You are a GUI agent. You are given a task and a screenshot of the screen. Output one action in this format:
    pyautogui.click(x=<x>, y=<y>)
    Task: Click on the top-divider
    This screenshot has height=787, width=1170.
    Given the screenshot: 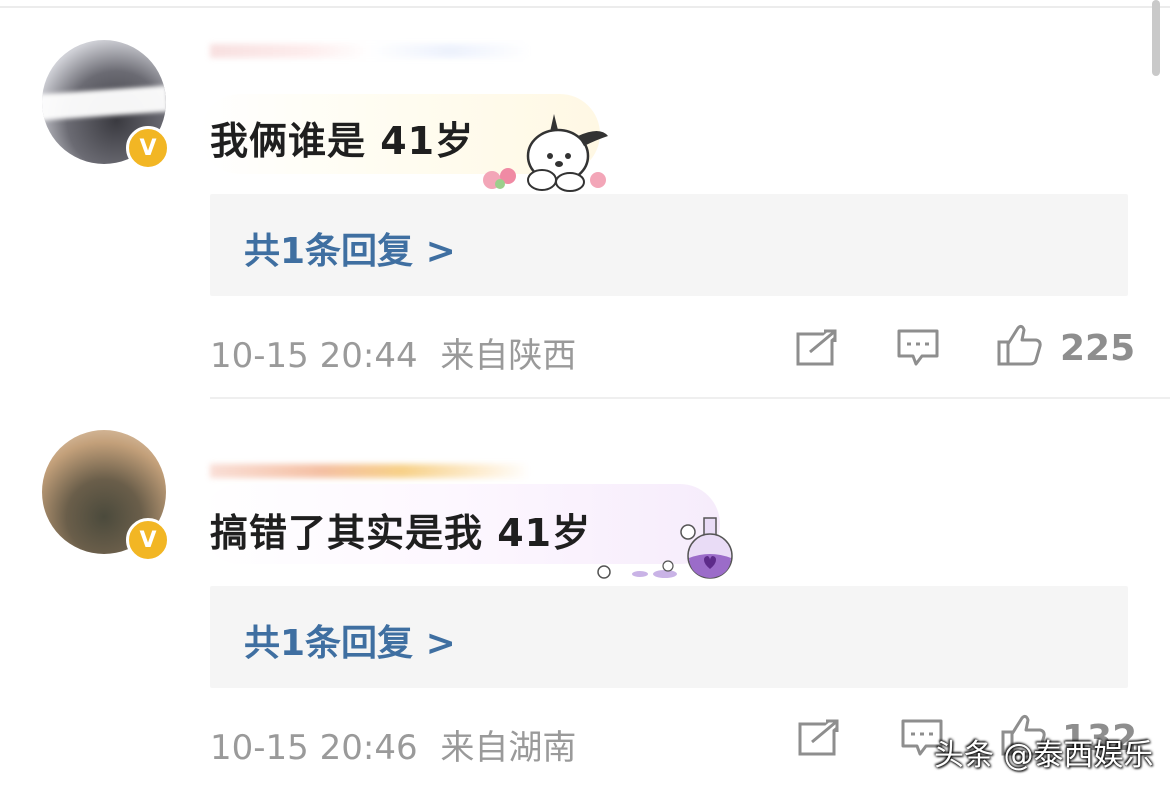 What is the action you would take?
    pyautogui.click(x=585, y=7)
    